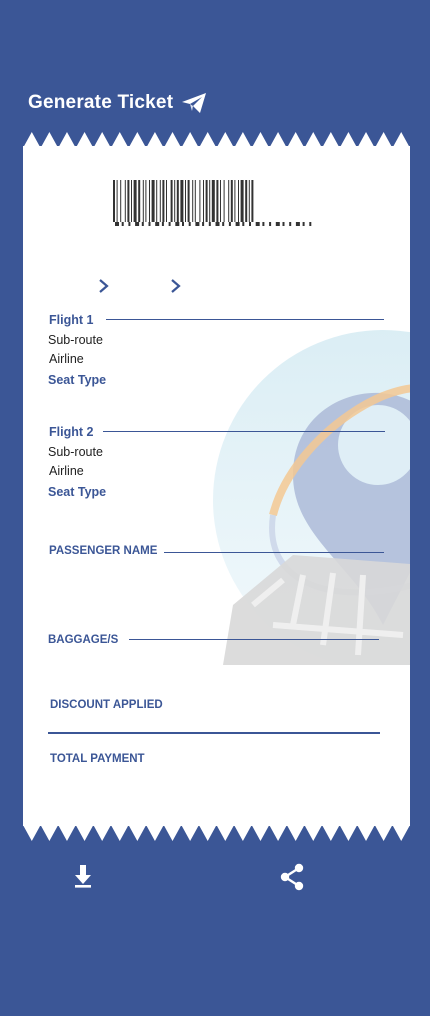 The height and width of the screenshot is (1016, 430). Describe the element at coordinates (101, 102) in the screenshot. I see `page-title: Generate Ticket` at that location.